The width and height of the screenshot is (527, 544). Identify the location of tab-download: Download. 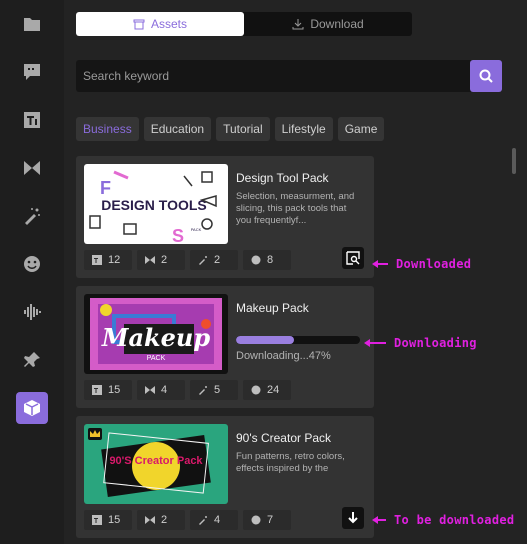
(328, 24).